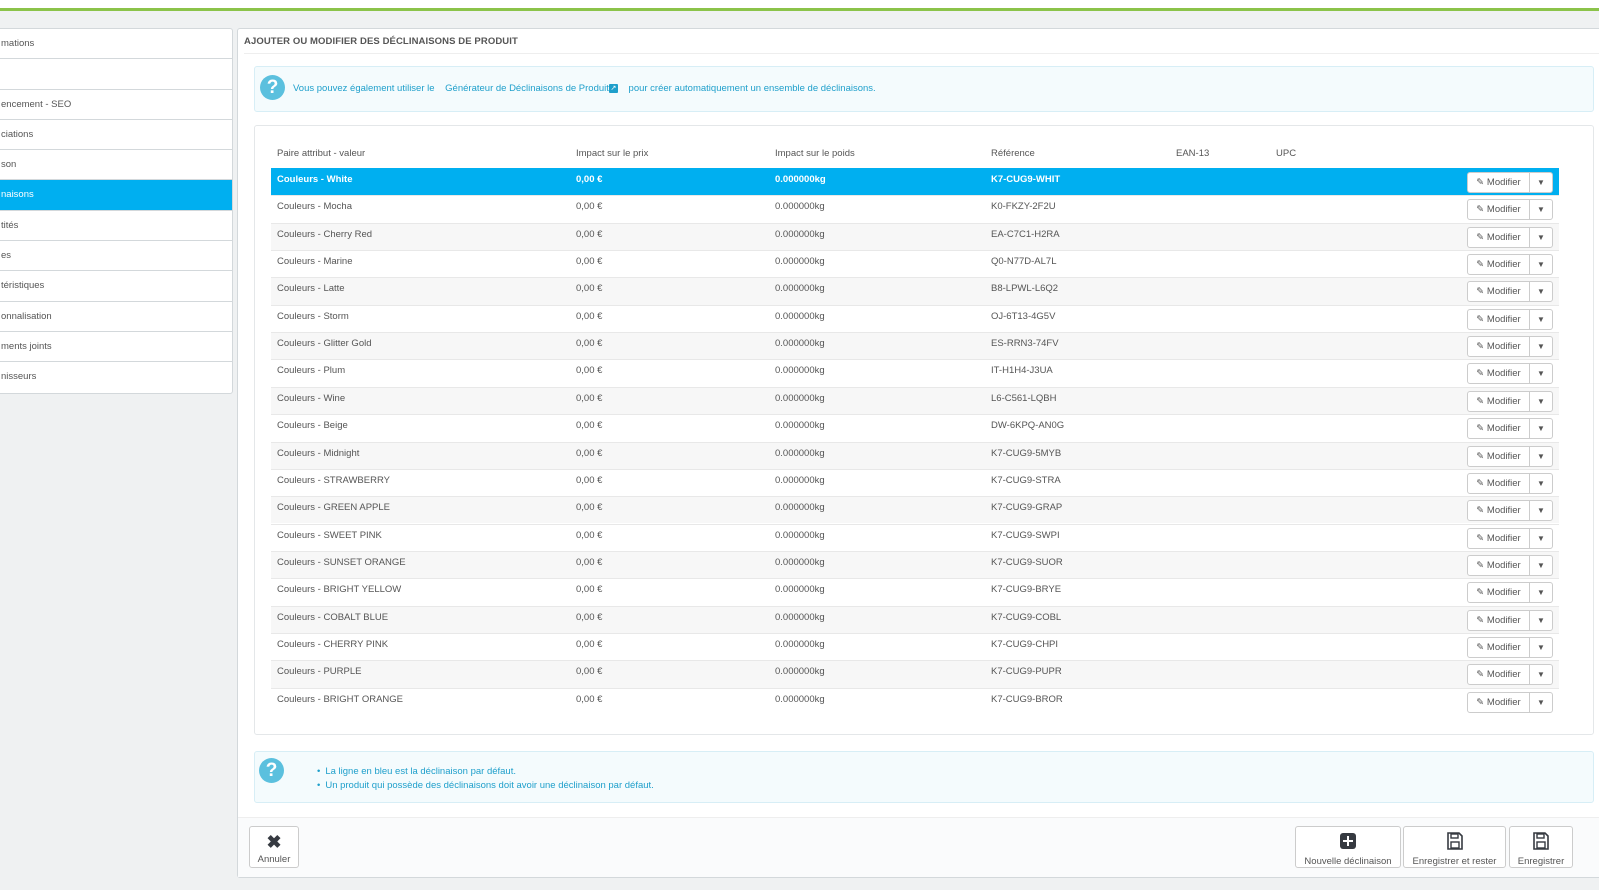 The image size is (1599, 890). I want to click on sidebar-item-informations: mations, so click(116, 44).